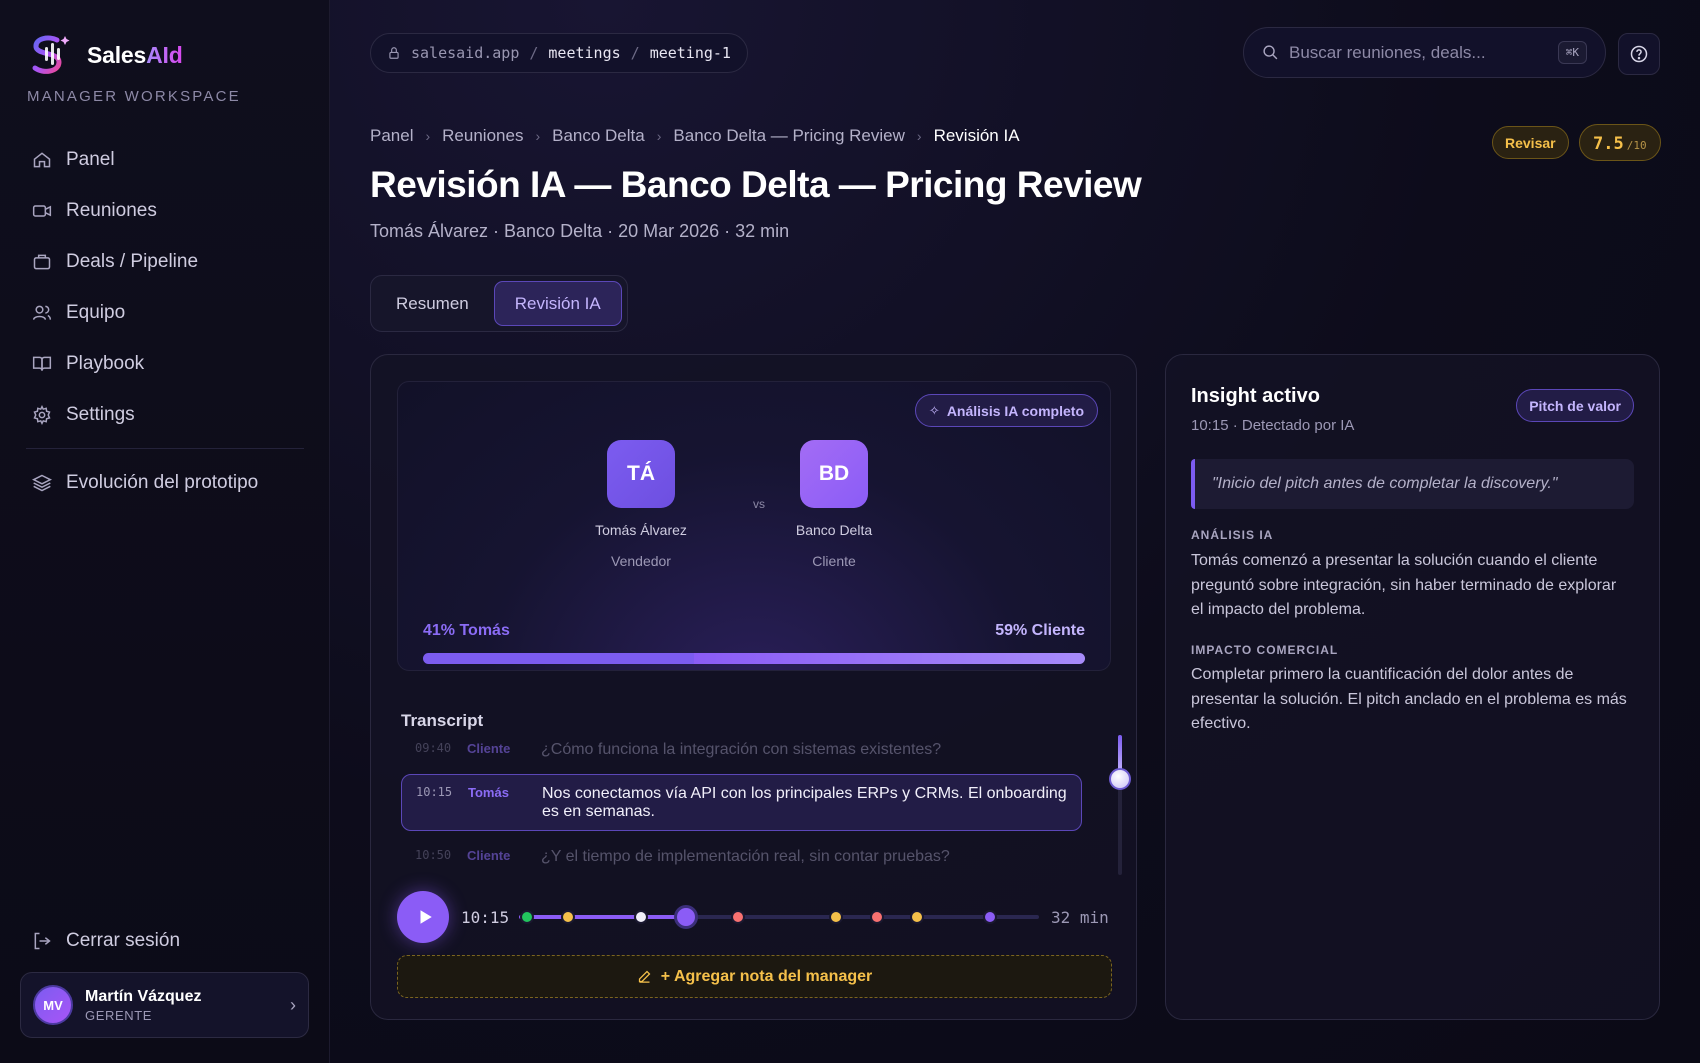  Describe the element at coordinates (754, 631) in the screenshot. I see `talk-ratio-labels: 41% Tomás 59% Cliente` at that location.